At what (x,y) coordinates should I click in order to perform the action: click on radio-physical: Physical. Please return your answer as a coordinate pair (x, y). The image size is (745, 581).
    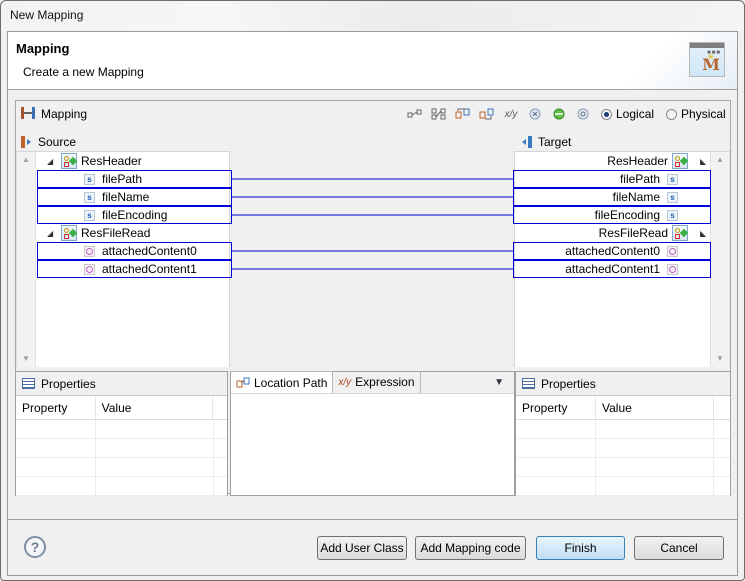
    Looking at the image, I should click on (696, 114).